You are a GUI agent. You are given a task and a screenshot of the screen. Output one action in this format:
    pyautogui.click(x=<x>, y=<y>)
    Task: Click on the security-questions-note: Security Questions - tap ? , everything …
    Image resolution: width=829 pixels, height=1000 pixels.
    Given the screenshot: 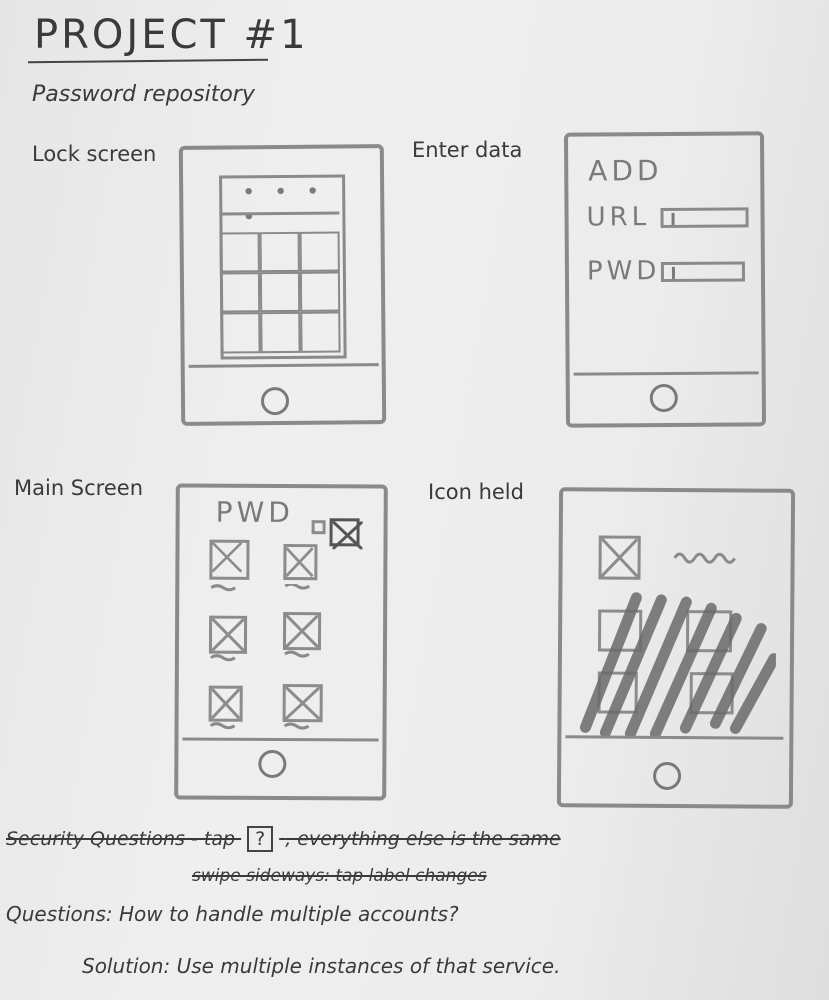 What is the action you would take?
    pyautogui.click(x=283, y=839)
    